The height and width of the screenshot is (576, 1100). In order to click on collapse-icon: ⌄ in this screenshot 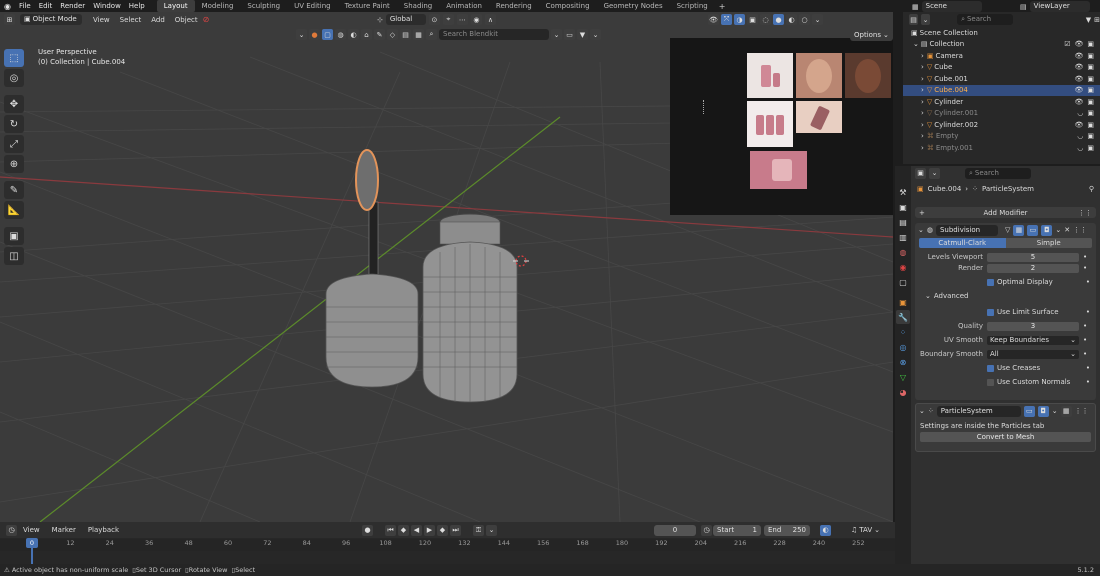, I will do `click(301, 34)`.